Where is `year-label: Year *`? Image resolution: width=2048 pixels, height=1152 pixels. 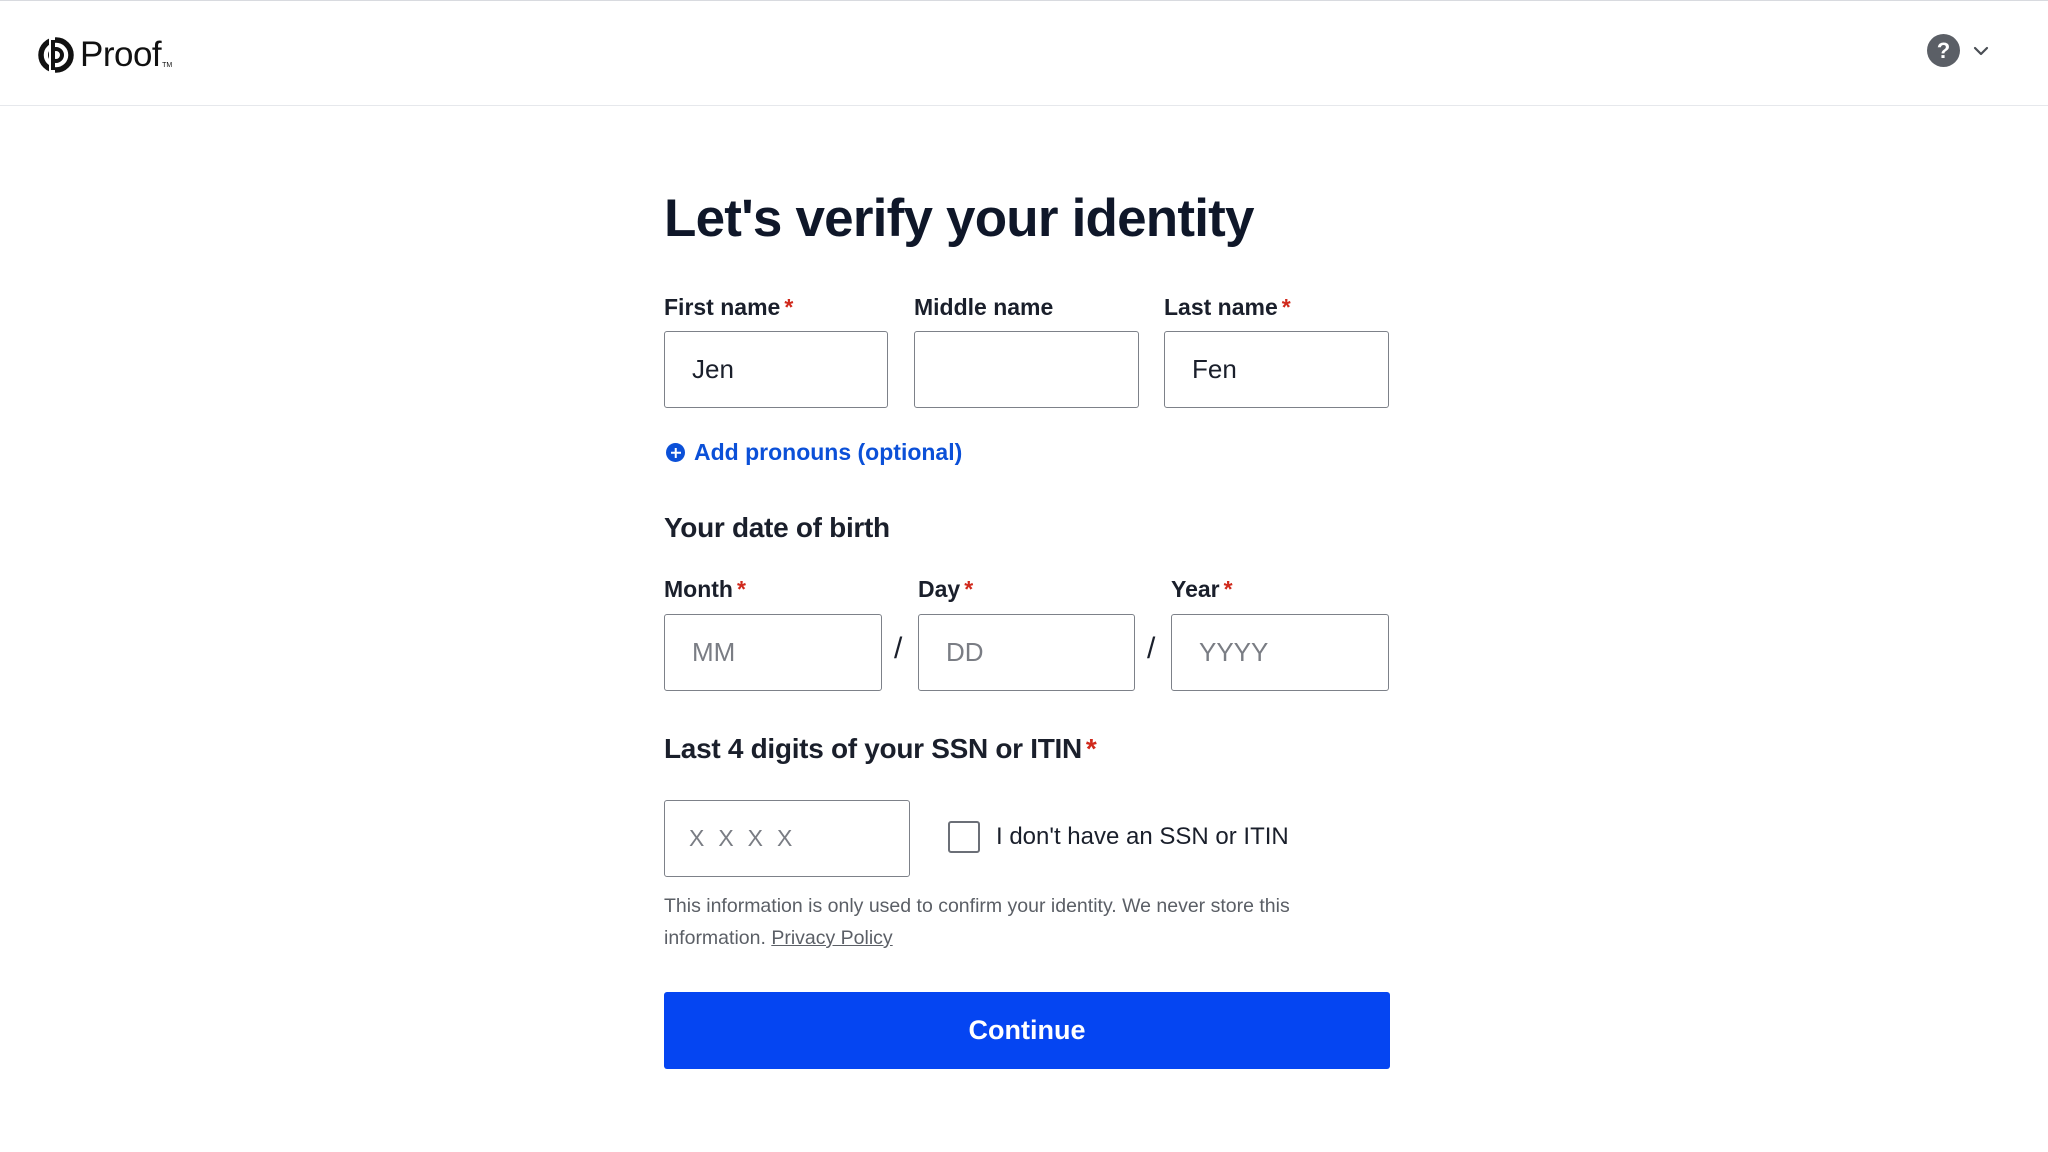 year-label: Year * is located at coordinates (1202, 589).